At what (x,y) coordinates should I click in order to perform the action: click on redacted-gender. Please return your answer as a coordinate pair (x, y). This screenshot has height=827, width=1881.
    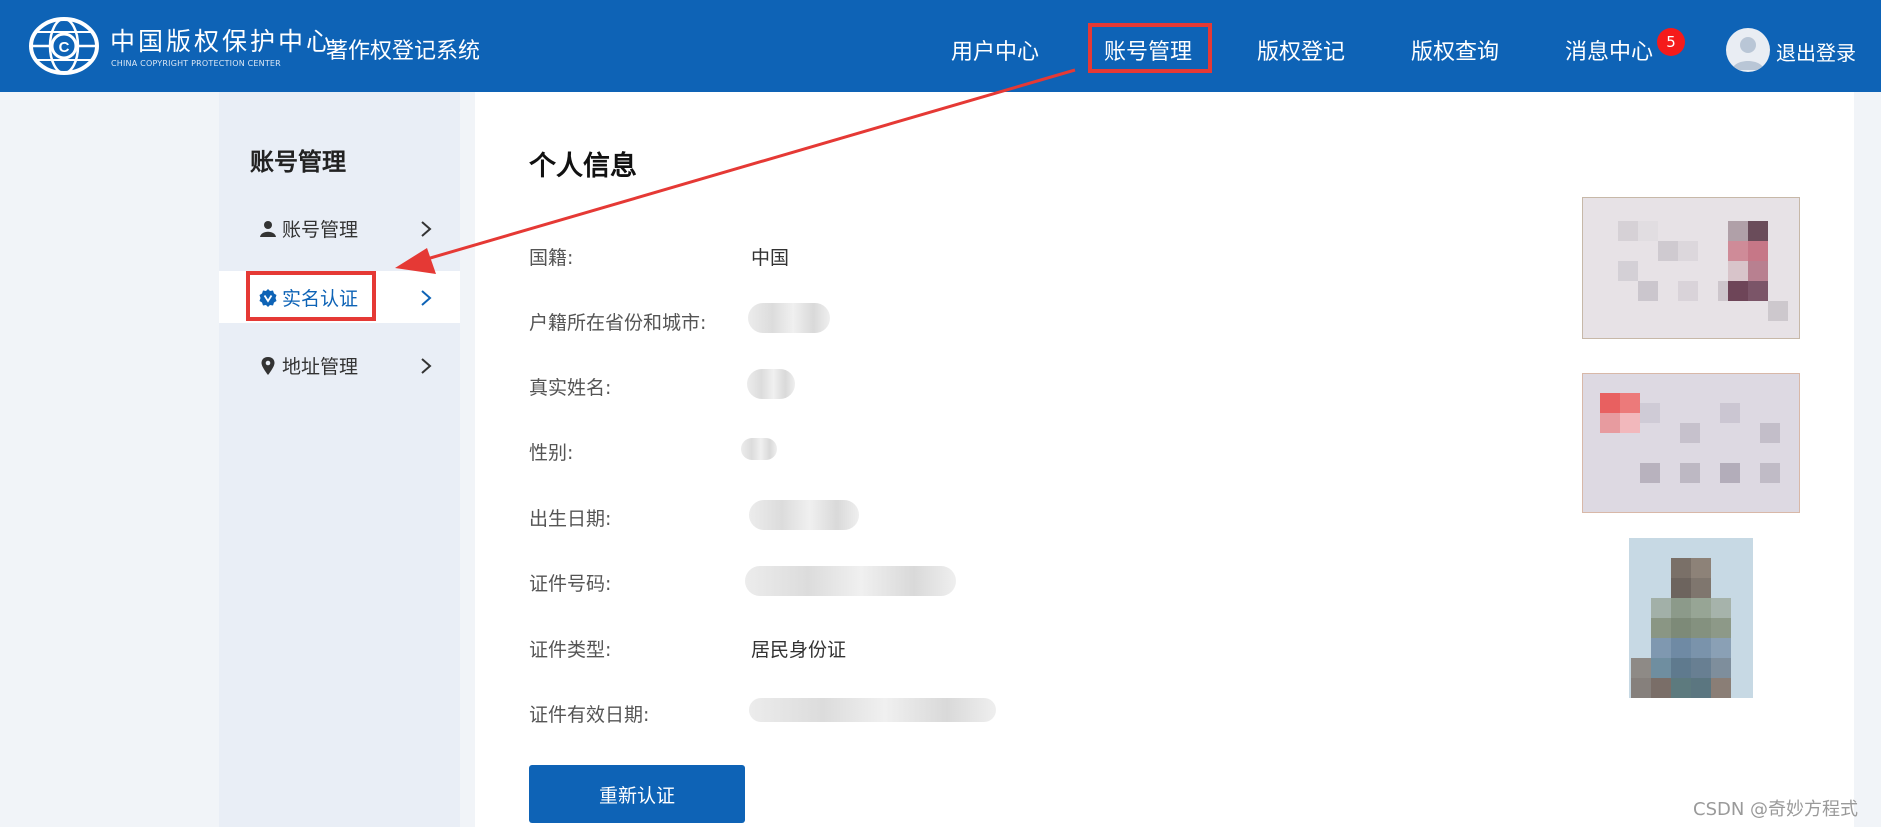
    Looking at the image, I should click on (759, 449).